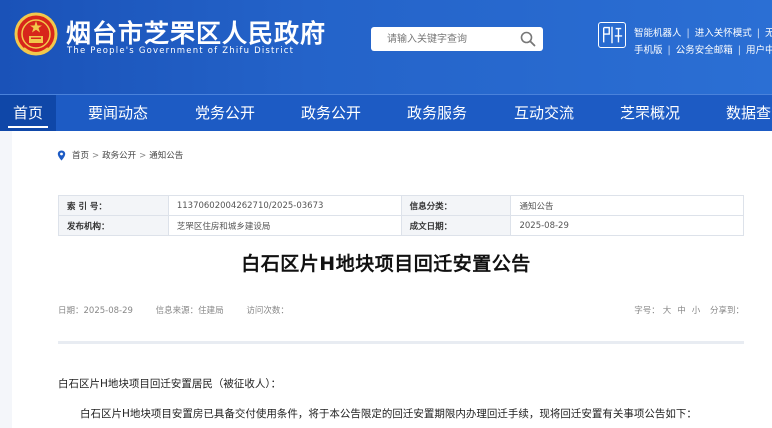  Describe the element at coordinates (36, 35) in the screenshot. I see `national-emblem-icon` at that location.